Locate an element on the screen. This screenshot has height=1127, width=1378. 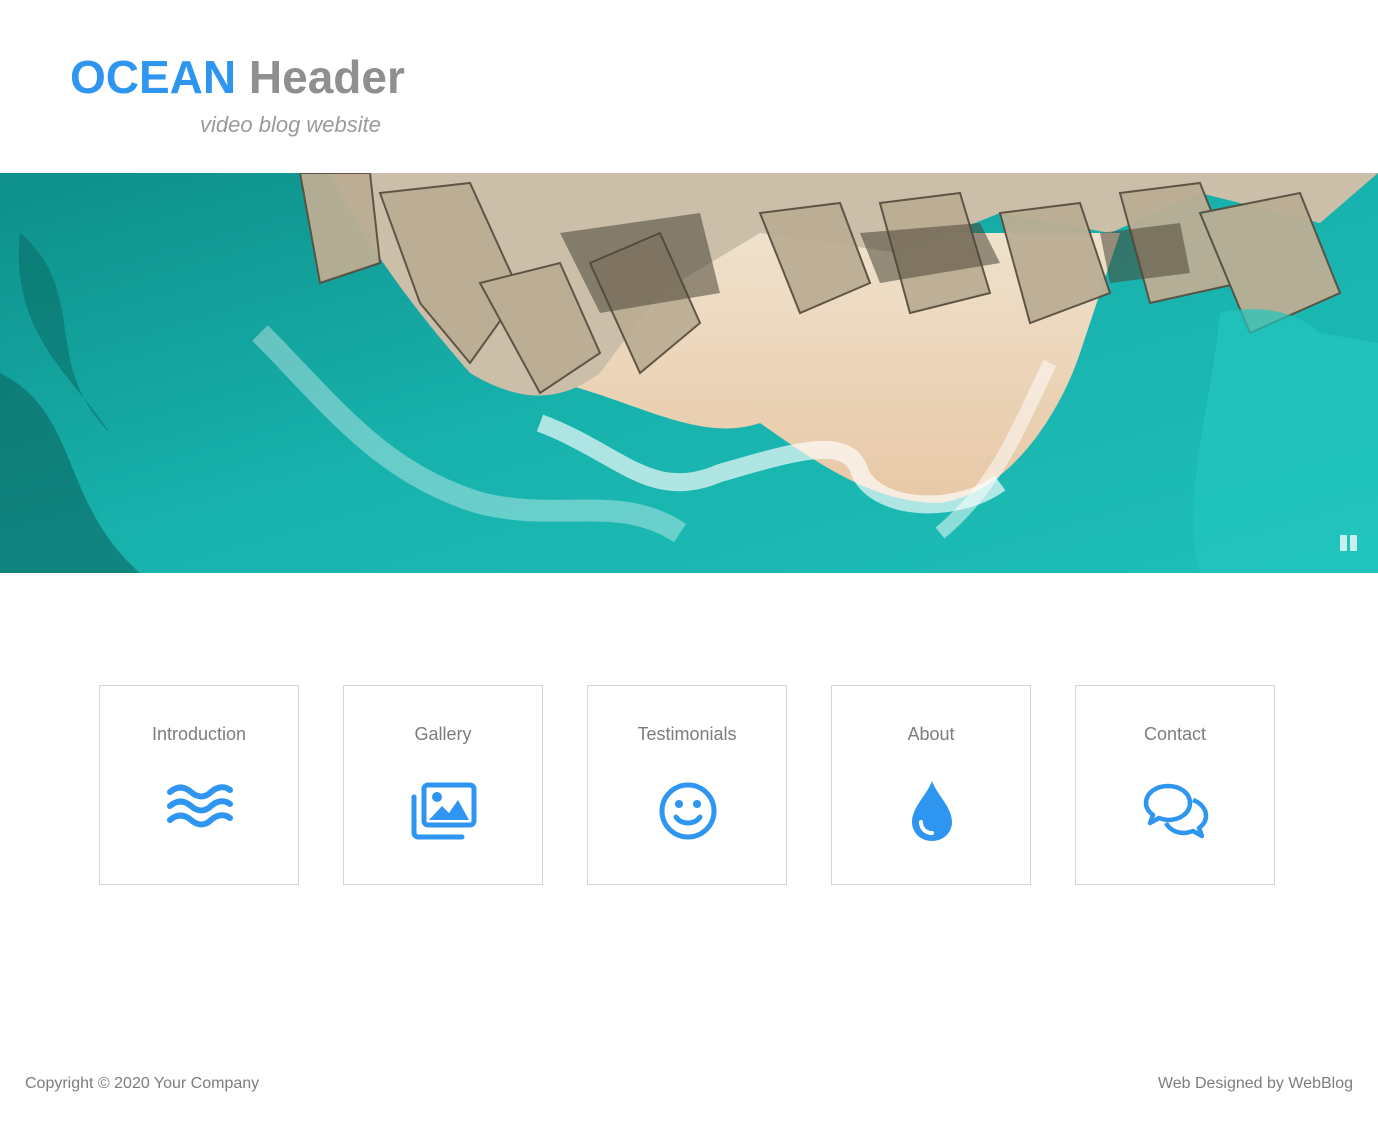
card-about: About is located at coordinates (931, 785).